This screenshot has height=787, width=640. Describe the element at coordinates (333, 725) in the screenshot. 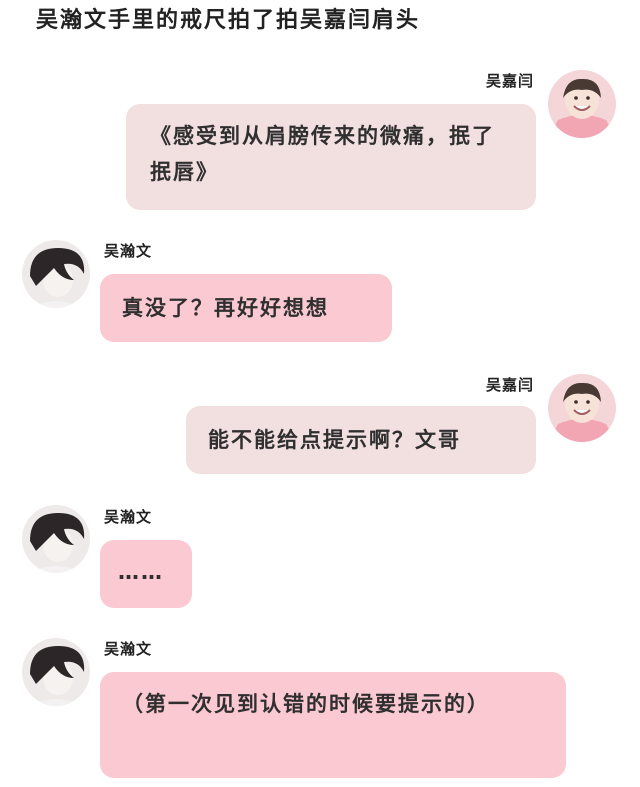

I see `message-bubble: （第一次见到认错的时候要提示的）` at that location.